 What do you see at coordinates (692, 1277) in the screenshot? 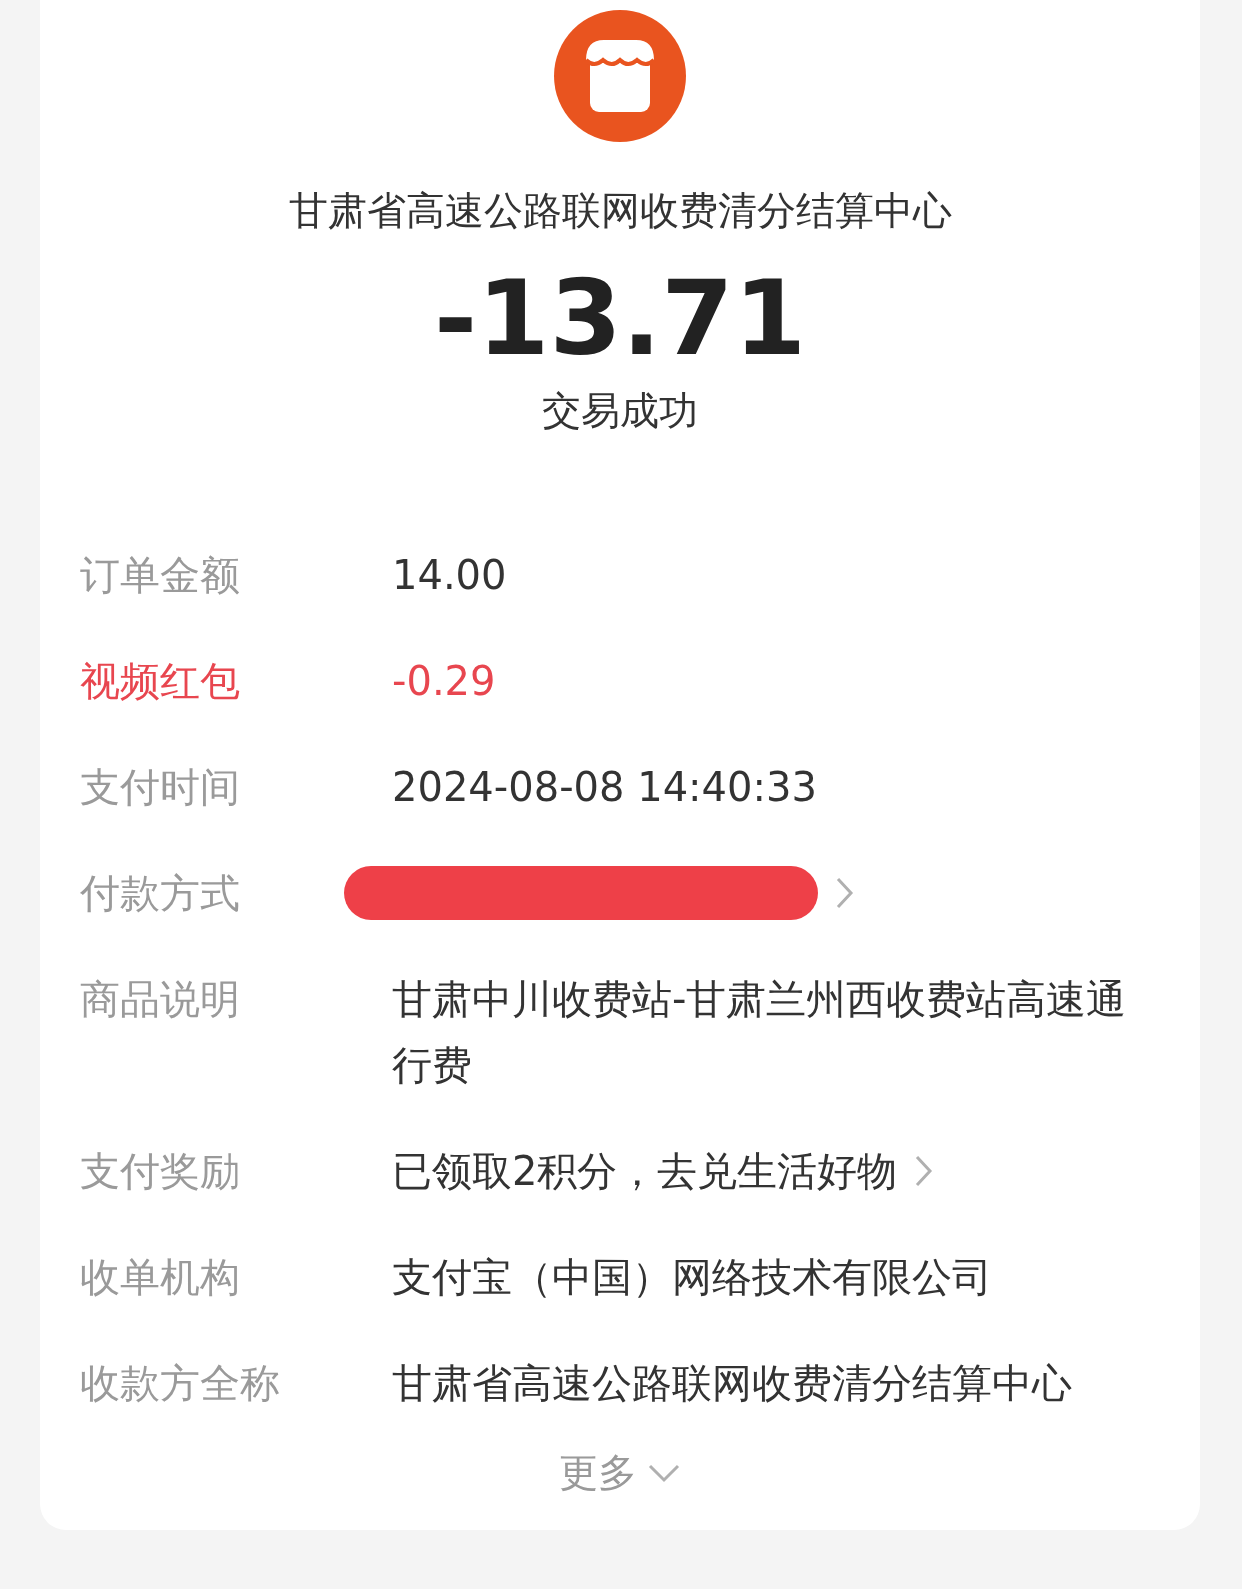
I see `detail-value: 支付宝（中国）网络技术有限公司` at bounding box center [692, 1277].